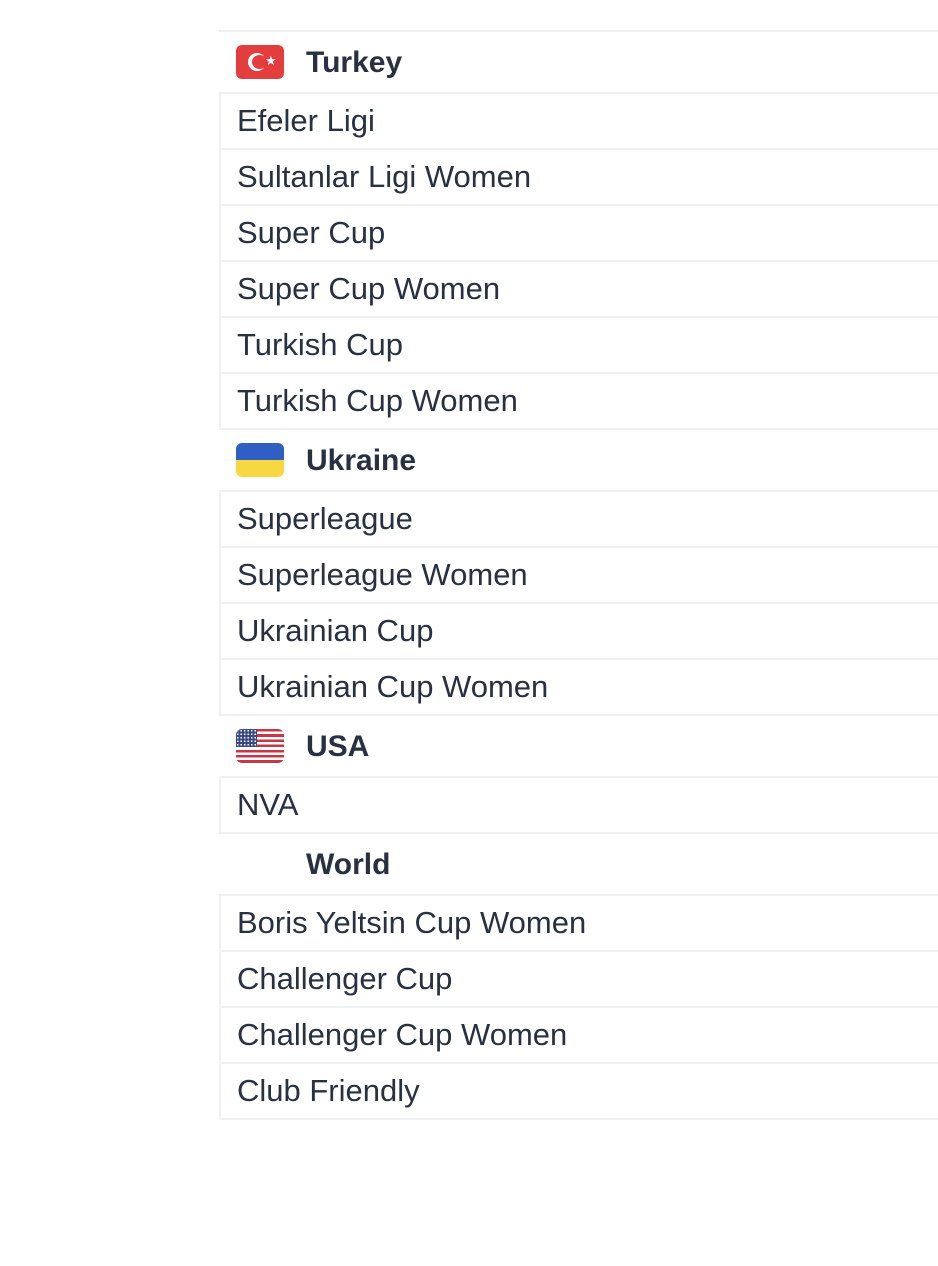 The image size is (938, 1266). I want to click on league-label: Club Friendly, so click(328, 1090).